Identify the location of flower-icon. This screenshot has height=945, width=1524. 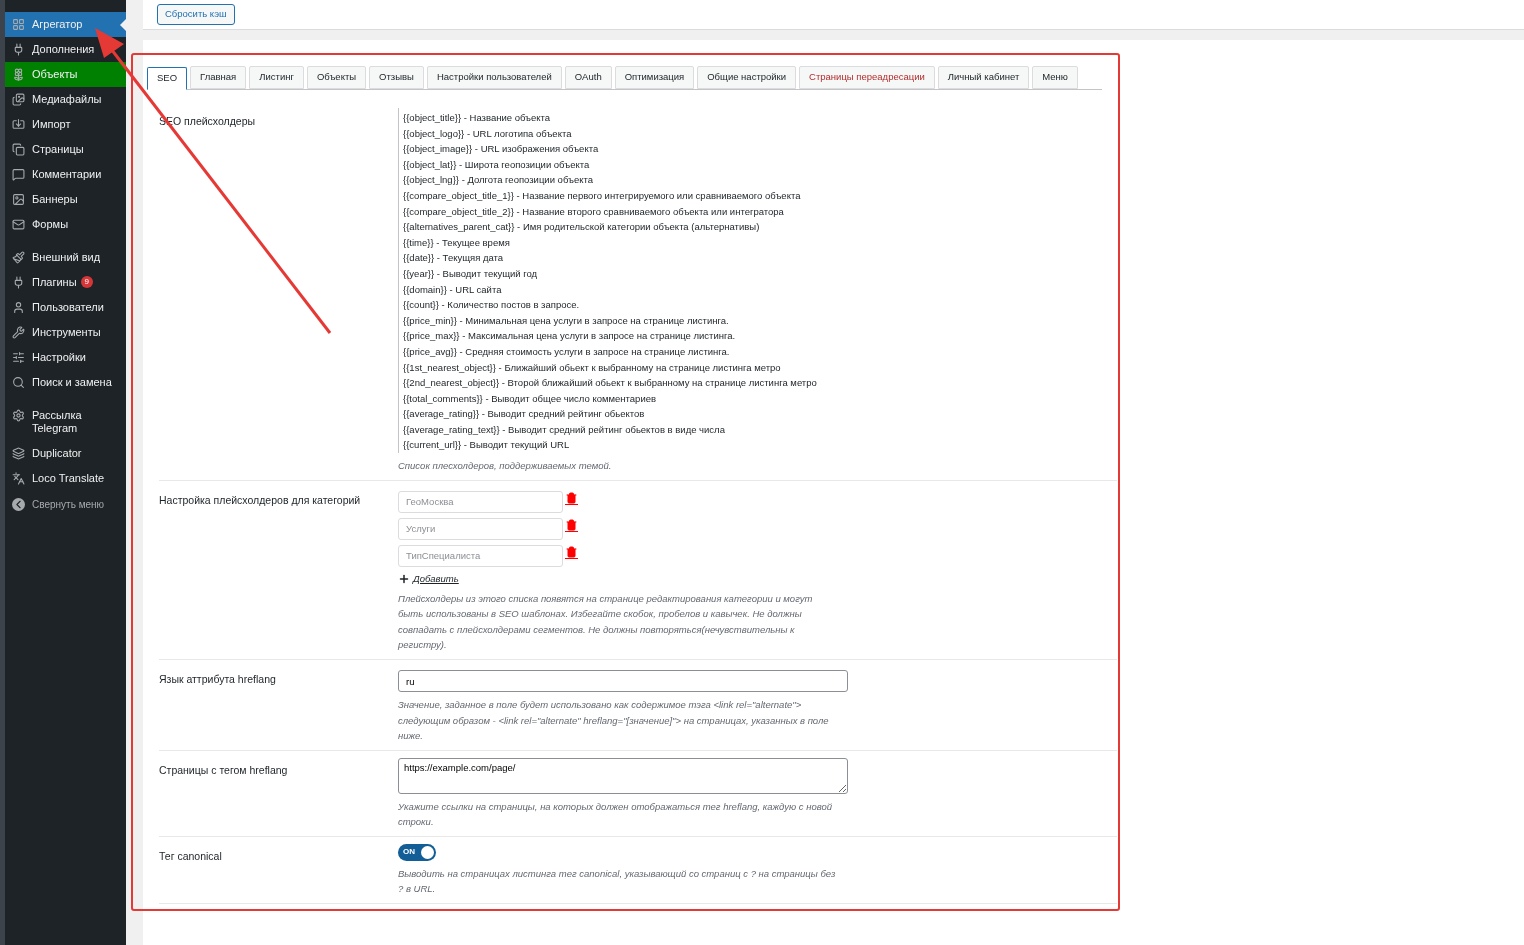
(18, 74).